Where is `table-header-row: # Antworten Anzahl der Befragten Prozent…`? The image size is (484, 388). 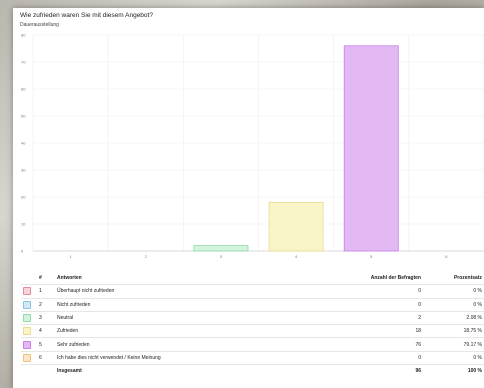 table-header-row: # Antworten Anzahl der Befragten Prozent… is located at coordinates (252, 279).